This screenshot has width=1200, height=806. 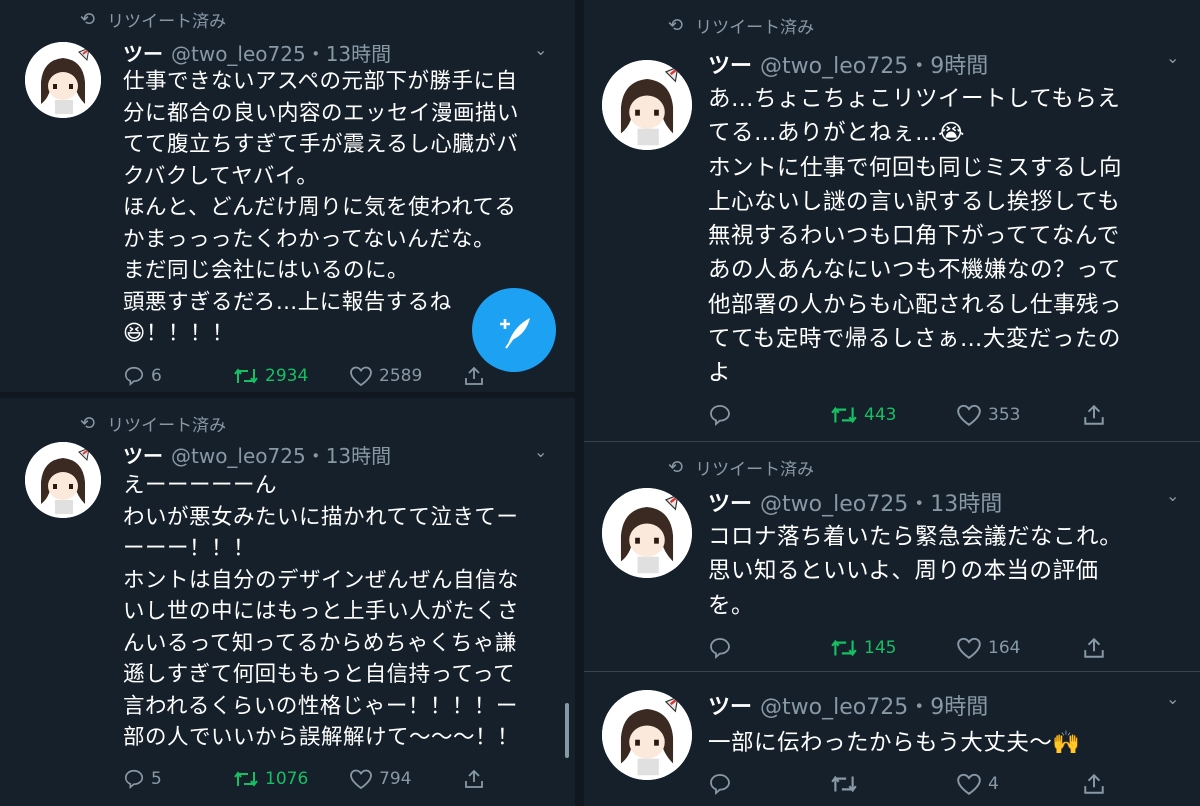 What do you see at coordinates (156, 779) in the screenshot?
I see `reply-count: 5` at bounding box center [156, 779].